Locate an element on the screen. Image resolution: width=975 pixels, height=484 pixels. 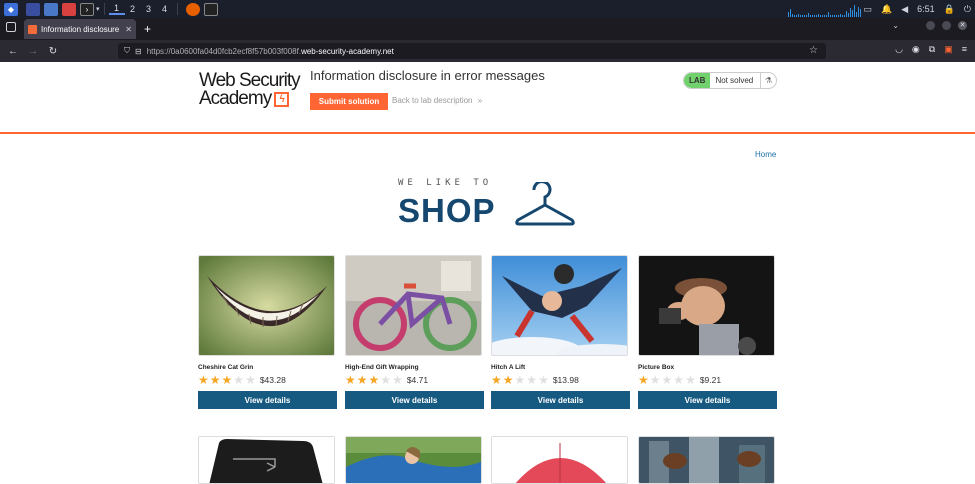
tab-title: Information disclosure in is located at coordinates (82, 29).